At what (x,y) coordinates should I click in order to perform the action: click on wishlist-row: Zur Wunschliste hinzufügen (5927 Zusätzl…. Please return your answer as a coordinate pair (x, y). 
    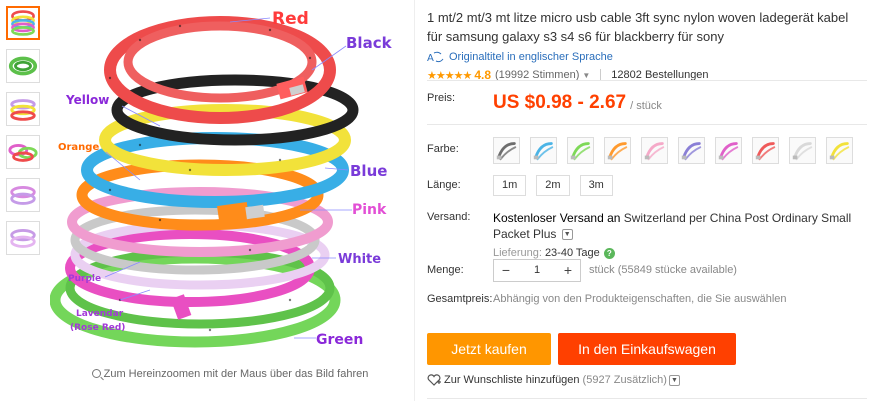
    Looking at the image, I should click on (647, 380).